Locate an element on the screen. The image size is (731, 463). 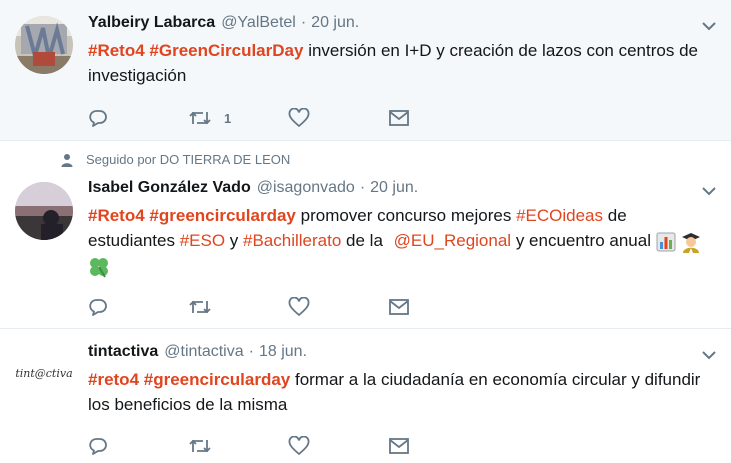
social-context: Seguido por DO TIERRA DE LEON is located at coordinates (175, 159).